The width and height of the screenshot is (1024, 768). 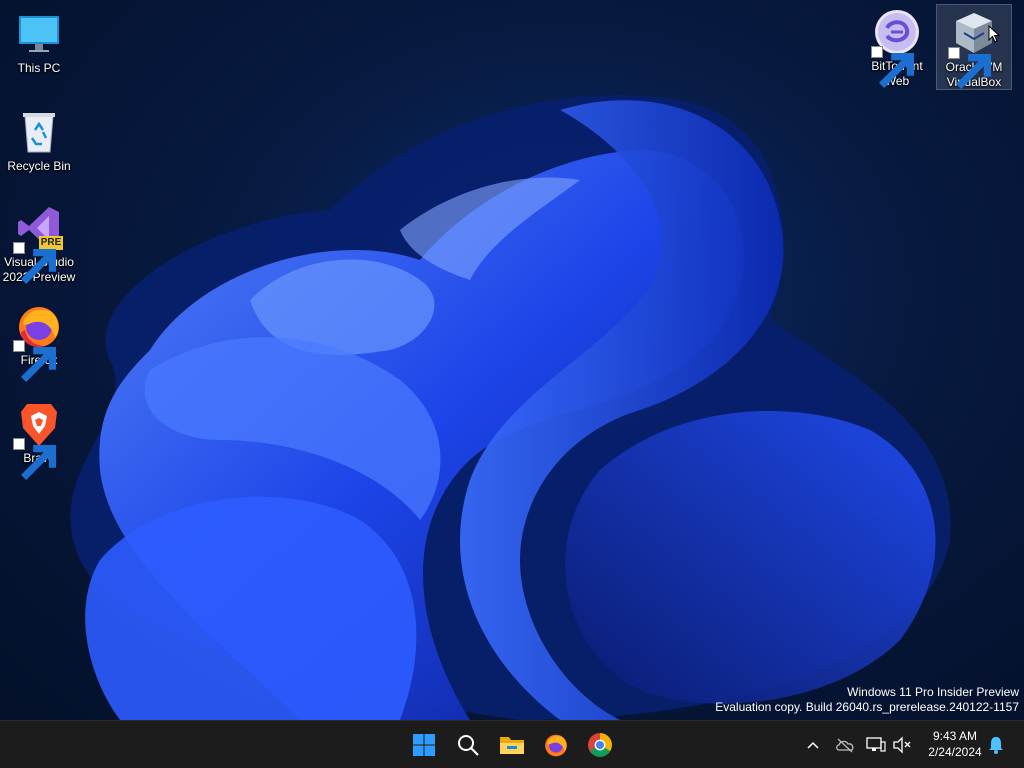 I want to click on bell-icon, so click(x=996, y=745).